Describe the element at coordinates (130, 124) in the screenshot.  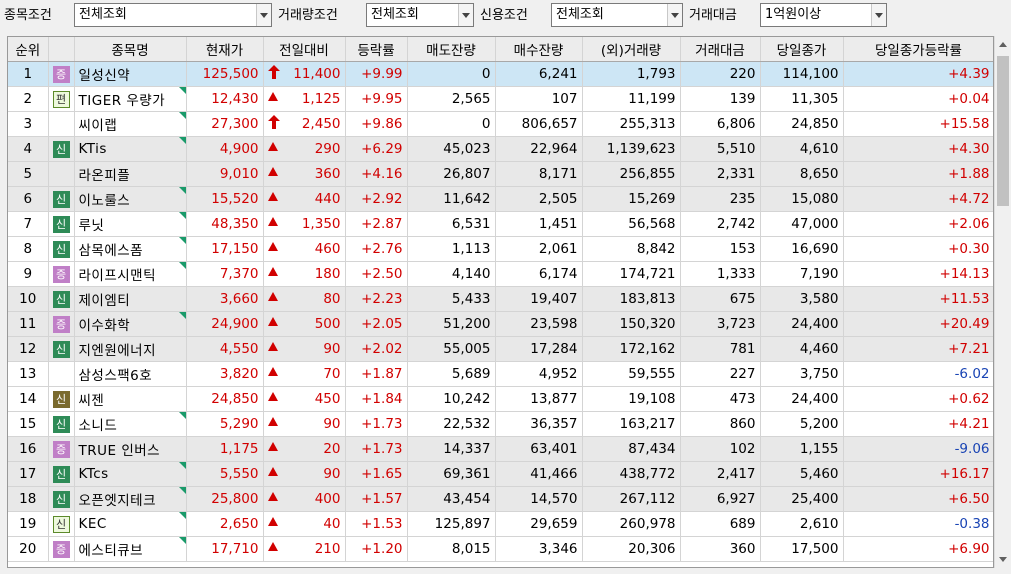
I see `stock-name-cell: 씨이랩` at that location.